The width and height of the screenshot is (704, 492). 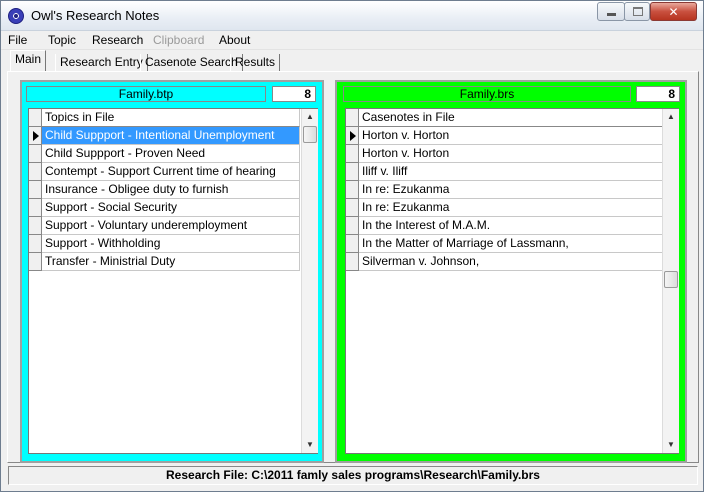 What do you see at coordinates (171, 154) in the screenshot?
I see `topic-cell: Child Suppport - Proven Need` at bounding box center [171, 154].